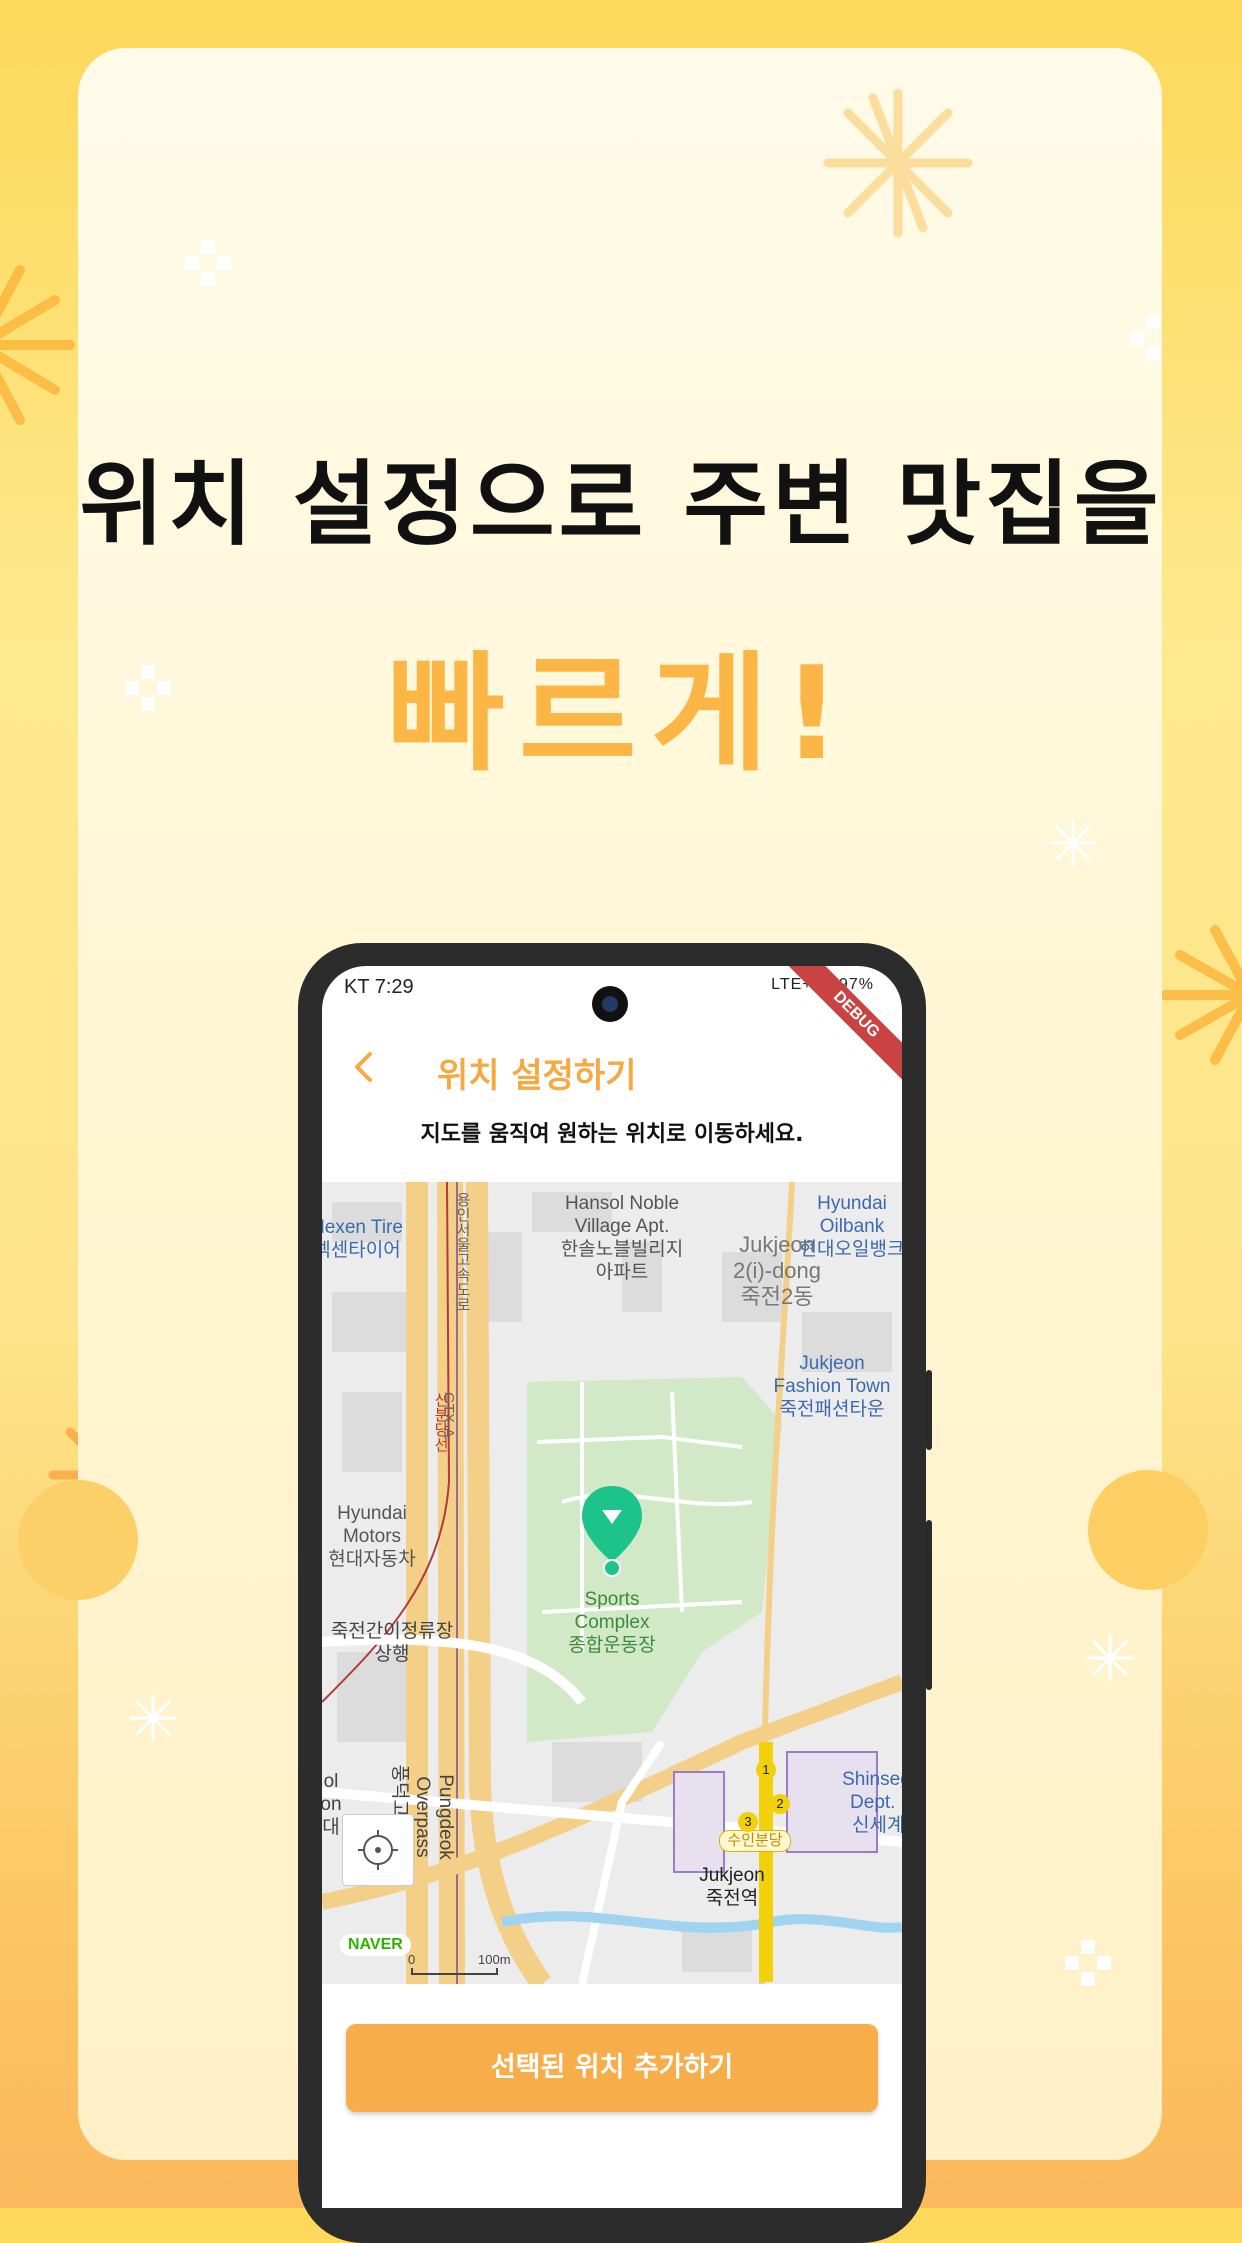  What do you see at coordinates (372, 1536) in the screenshot?
I see `map-label-hyundai-motors: Hyundai Motors 현대자동차` at bounding box center [372, 1536].